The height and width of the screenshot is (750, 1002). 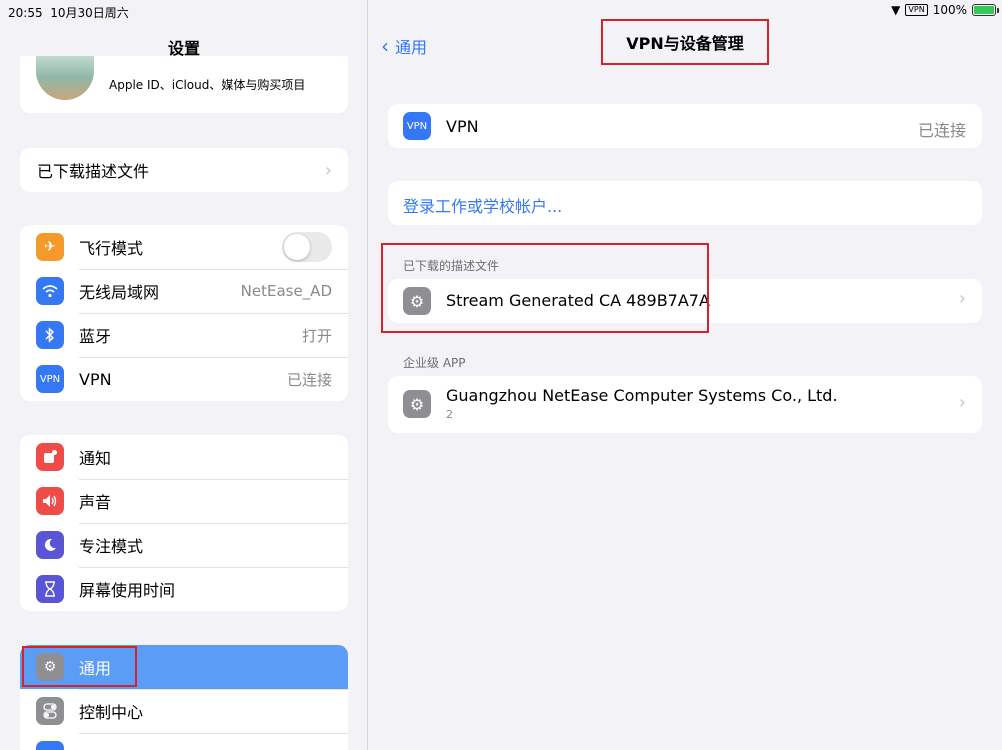 What do you see at coordinates (184, 589) in the screenshot?
I see `sidebar-item-screen-time: 屏幕使用时间` at bounding box center [184, 589].